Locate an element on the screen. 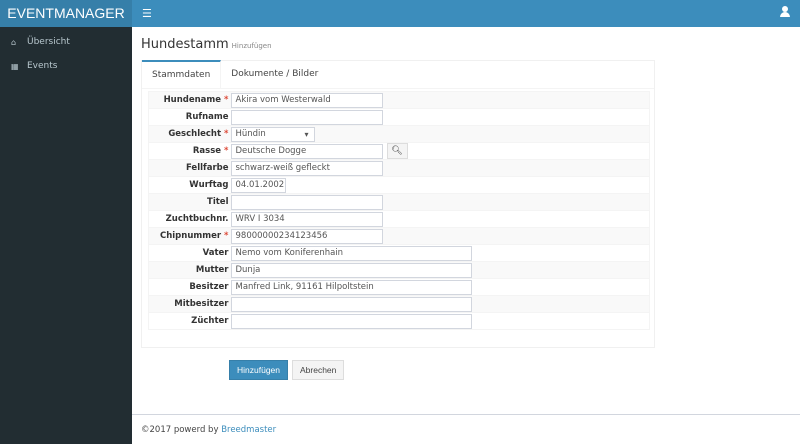 The height and width of the screenshot is (445, 800). page-subtitle: Hinzufügen is located at coordinates (251, 46).